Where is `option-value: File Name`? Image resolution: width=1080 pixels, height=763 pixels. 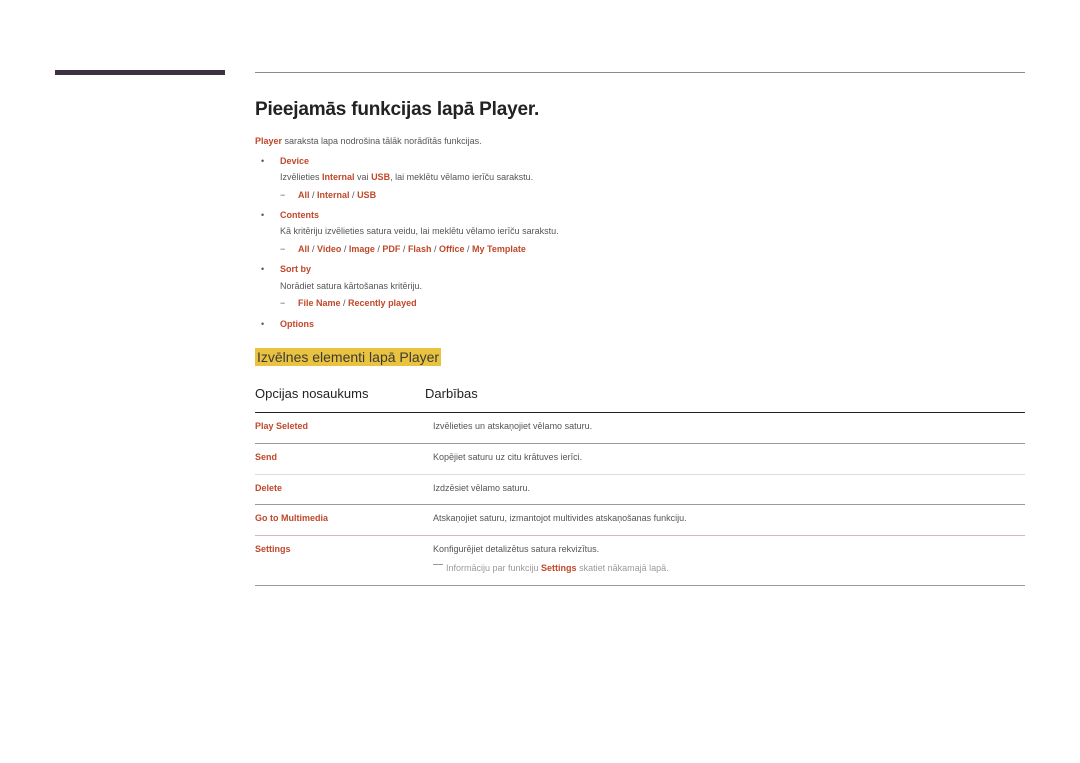
option-value: File Name is located at coordinates (319, 303).